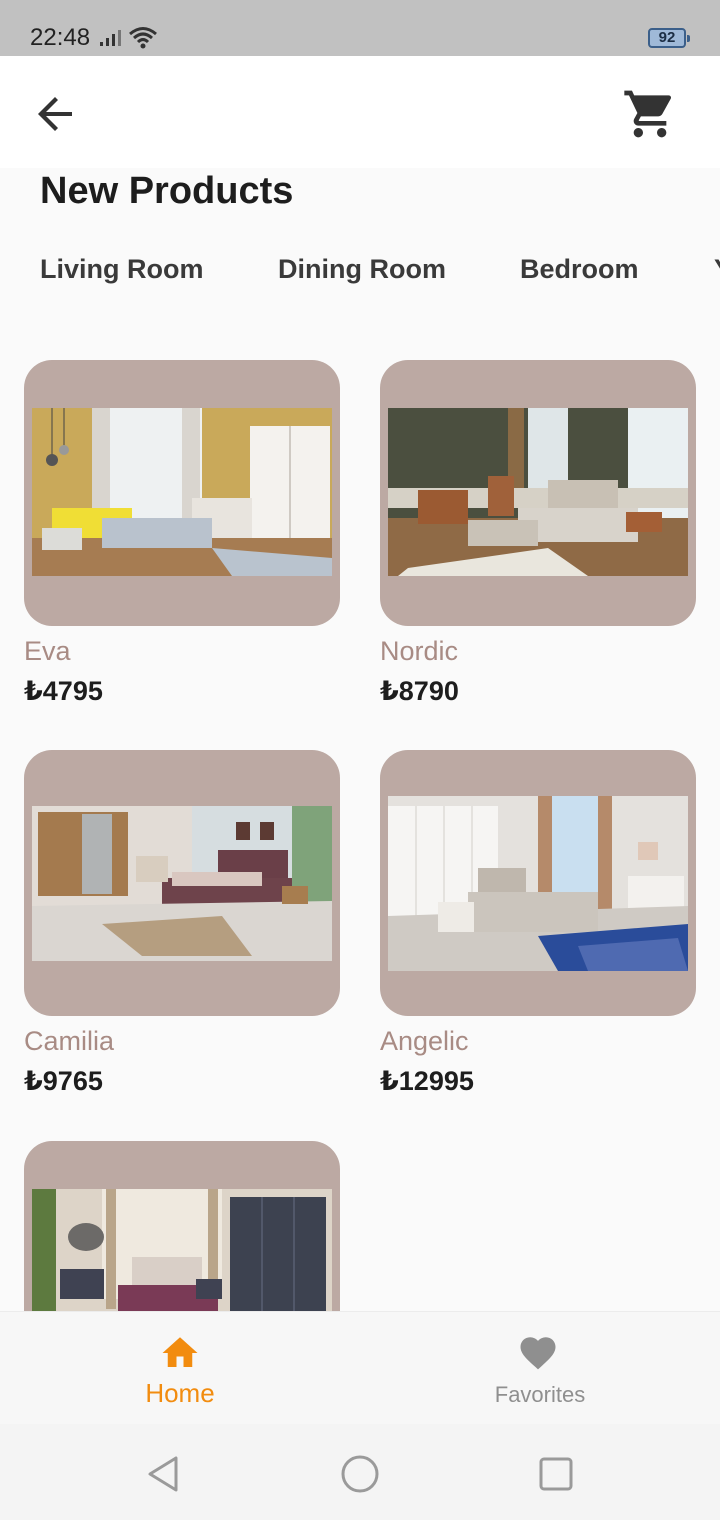  Describe the element at coordinates (427, 1081) in the screenshot. I see `product-price: ₺12995` at that location.